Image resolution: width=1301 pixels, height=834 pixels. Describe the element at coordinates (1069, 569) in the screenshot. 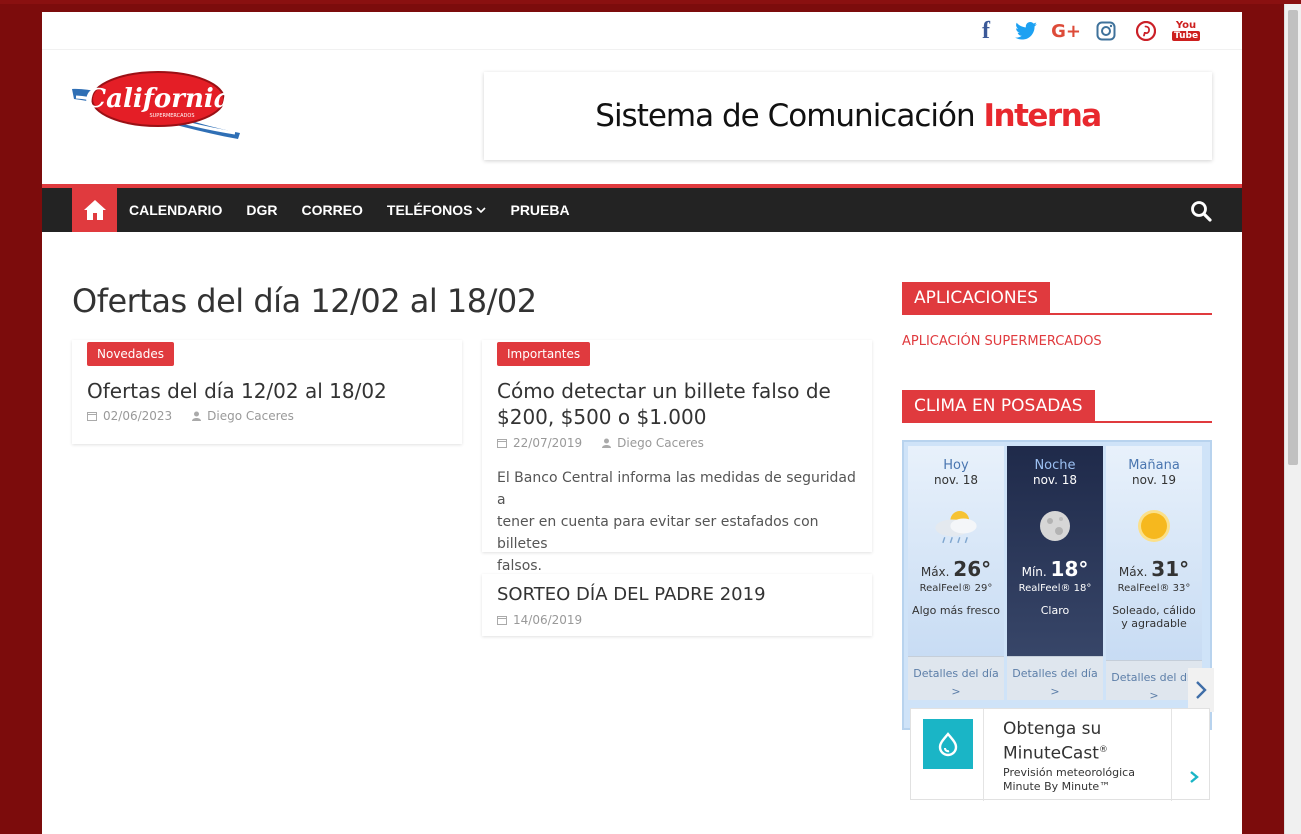

I see `weather-temp-value: 18°` at that location.